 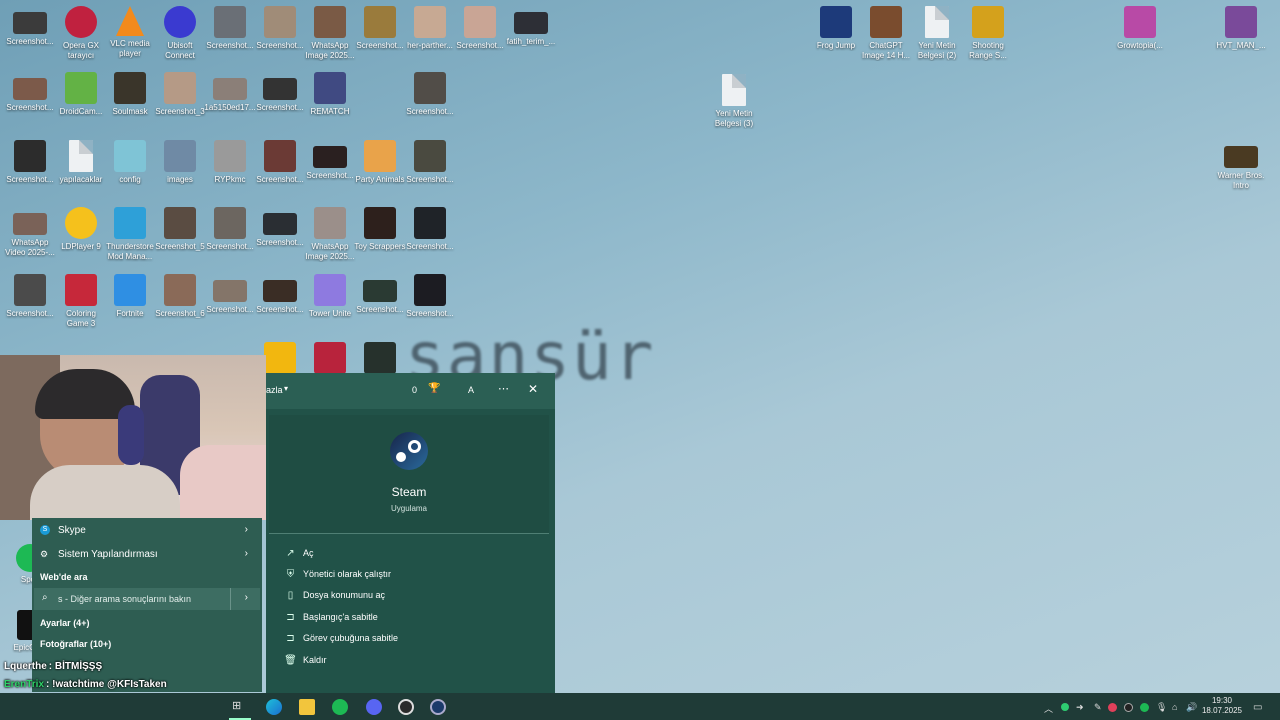 What do you see at coordinates (330, 617) in the screenshot?
I see `action-pin-to-start: ⊐ Başlangıç'a sabitle` at bounding box center [330, 617].